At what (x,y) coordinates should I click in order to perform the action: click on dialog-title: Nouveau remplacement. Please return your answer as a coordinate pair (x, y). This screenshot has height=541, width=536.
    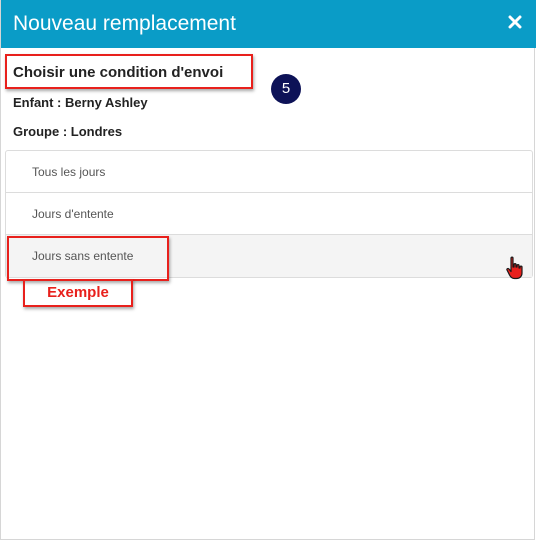
    Looking at the image, I should click on (124, 23).